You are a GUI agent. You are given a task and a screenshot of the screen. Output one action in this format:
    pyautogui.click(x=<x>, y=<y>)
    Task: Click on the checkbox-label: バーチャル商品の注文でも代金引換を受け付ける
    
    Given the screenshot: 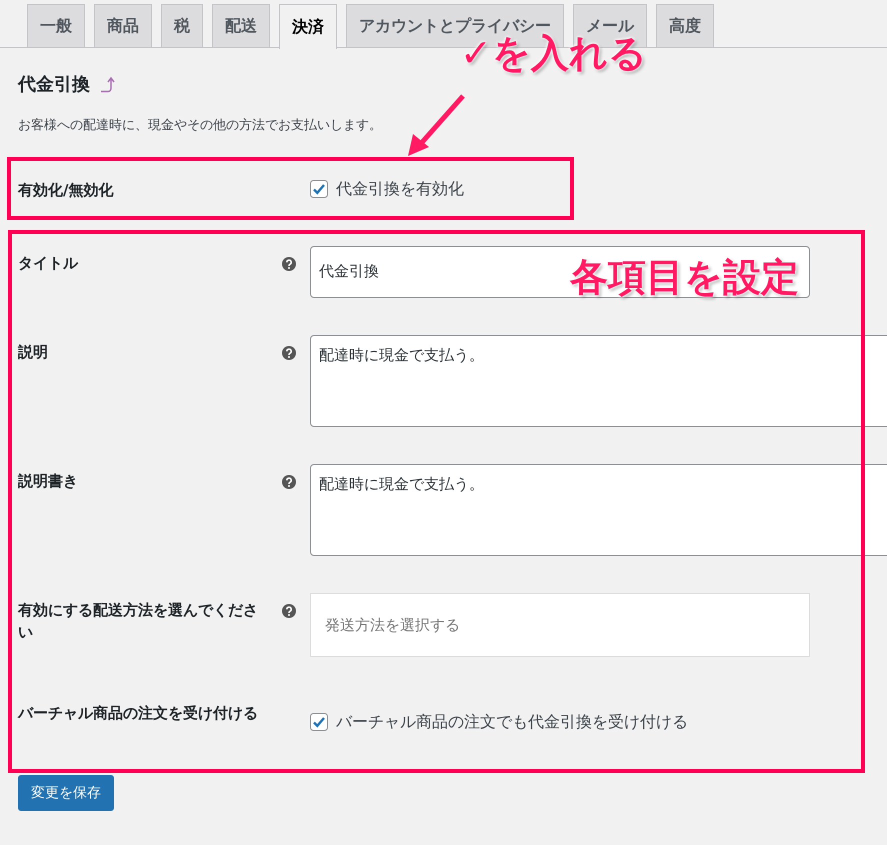 What is the action you would take?
    pyautogui.click(x=512, y=722)
    